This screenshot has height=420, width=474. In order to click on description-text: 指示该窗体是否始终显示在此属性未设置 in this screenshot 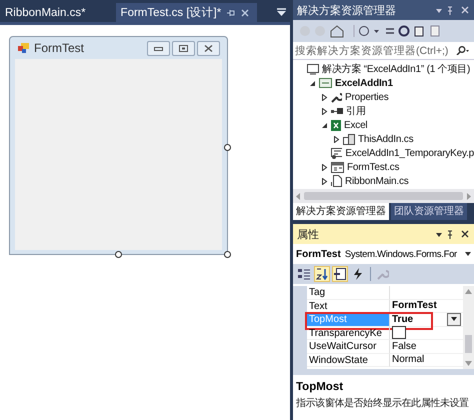, I will do `click(383, 403)`.